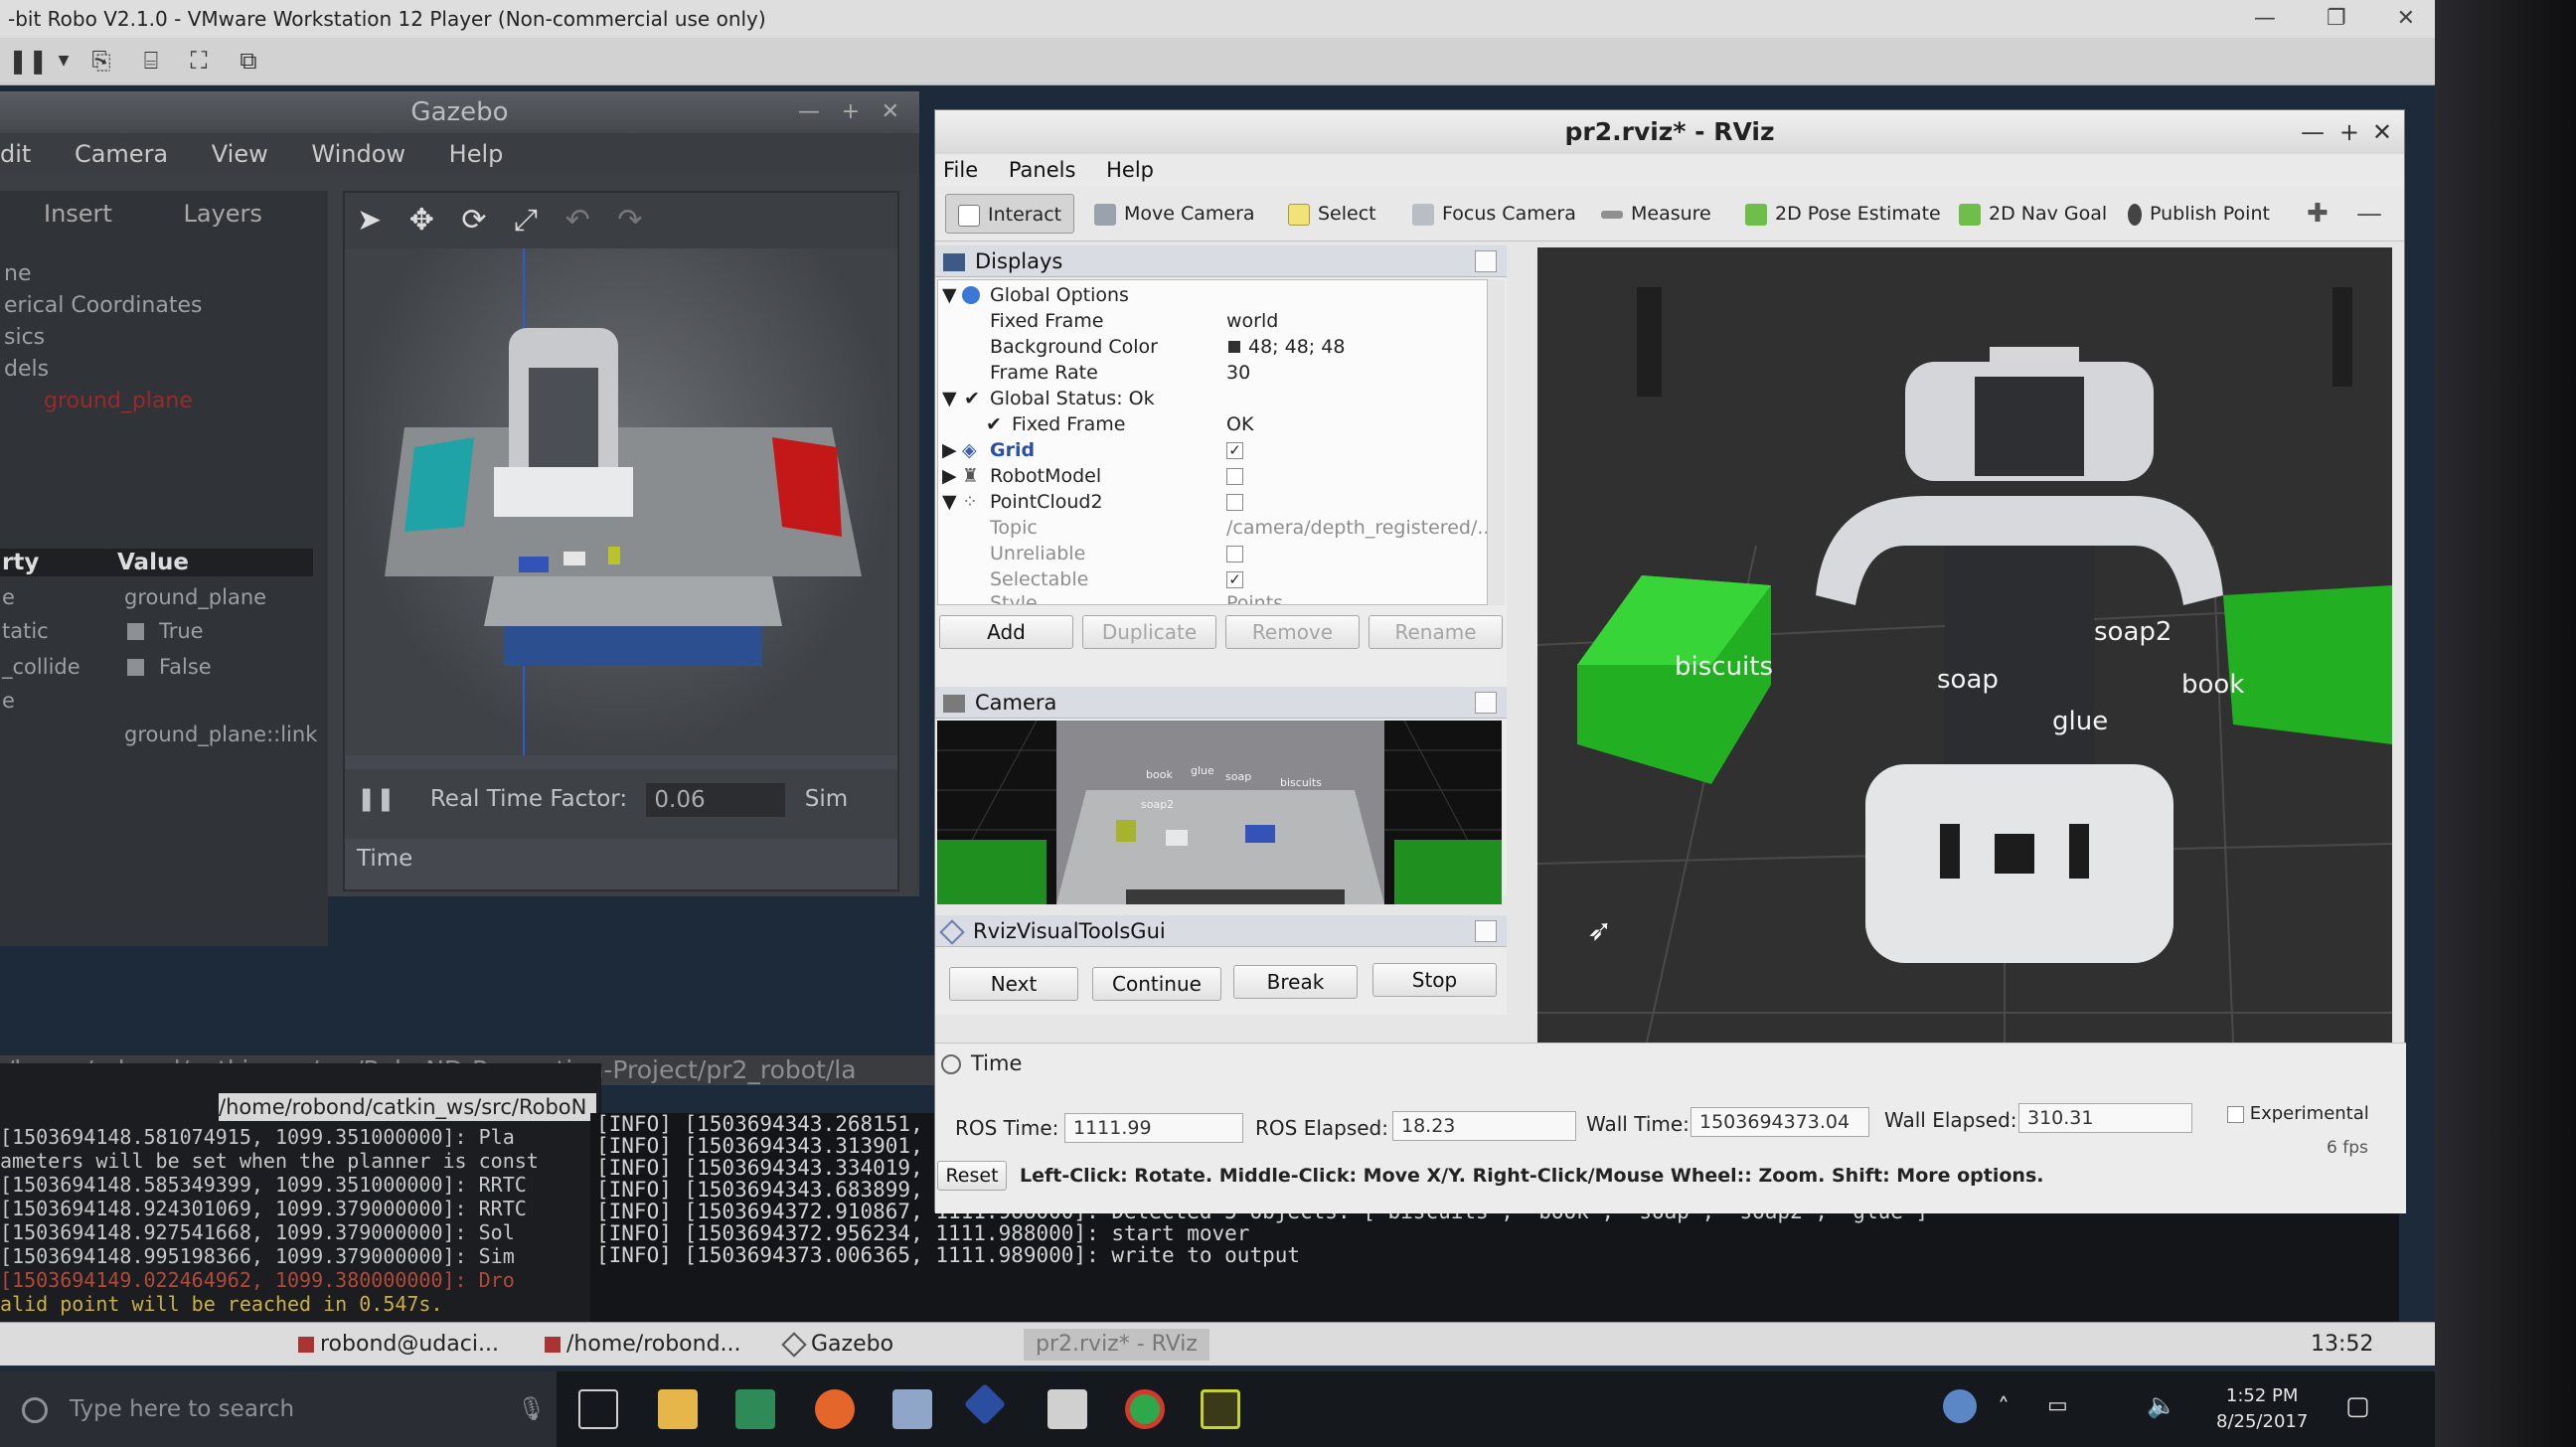  What do you see at coordinates (2298, 1114) in the screenshot?
I see `experimental-checkbox-label: Experimental` at bounding box center [2298, 1114].